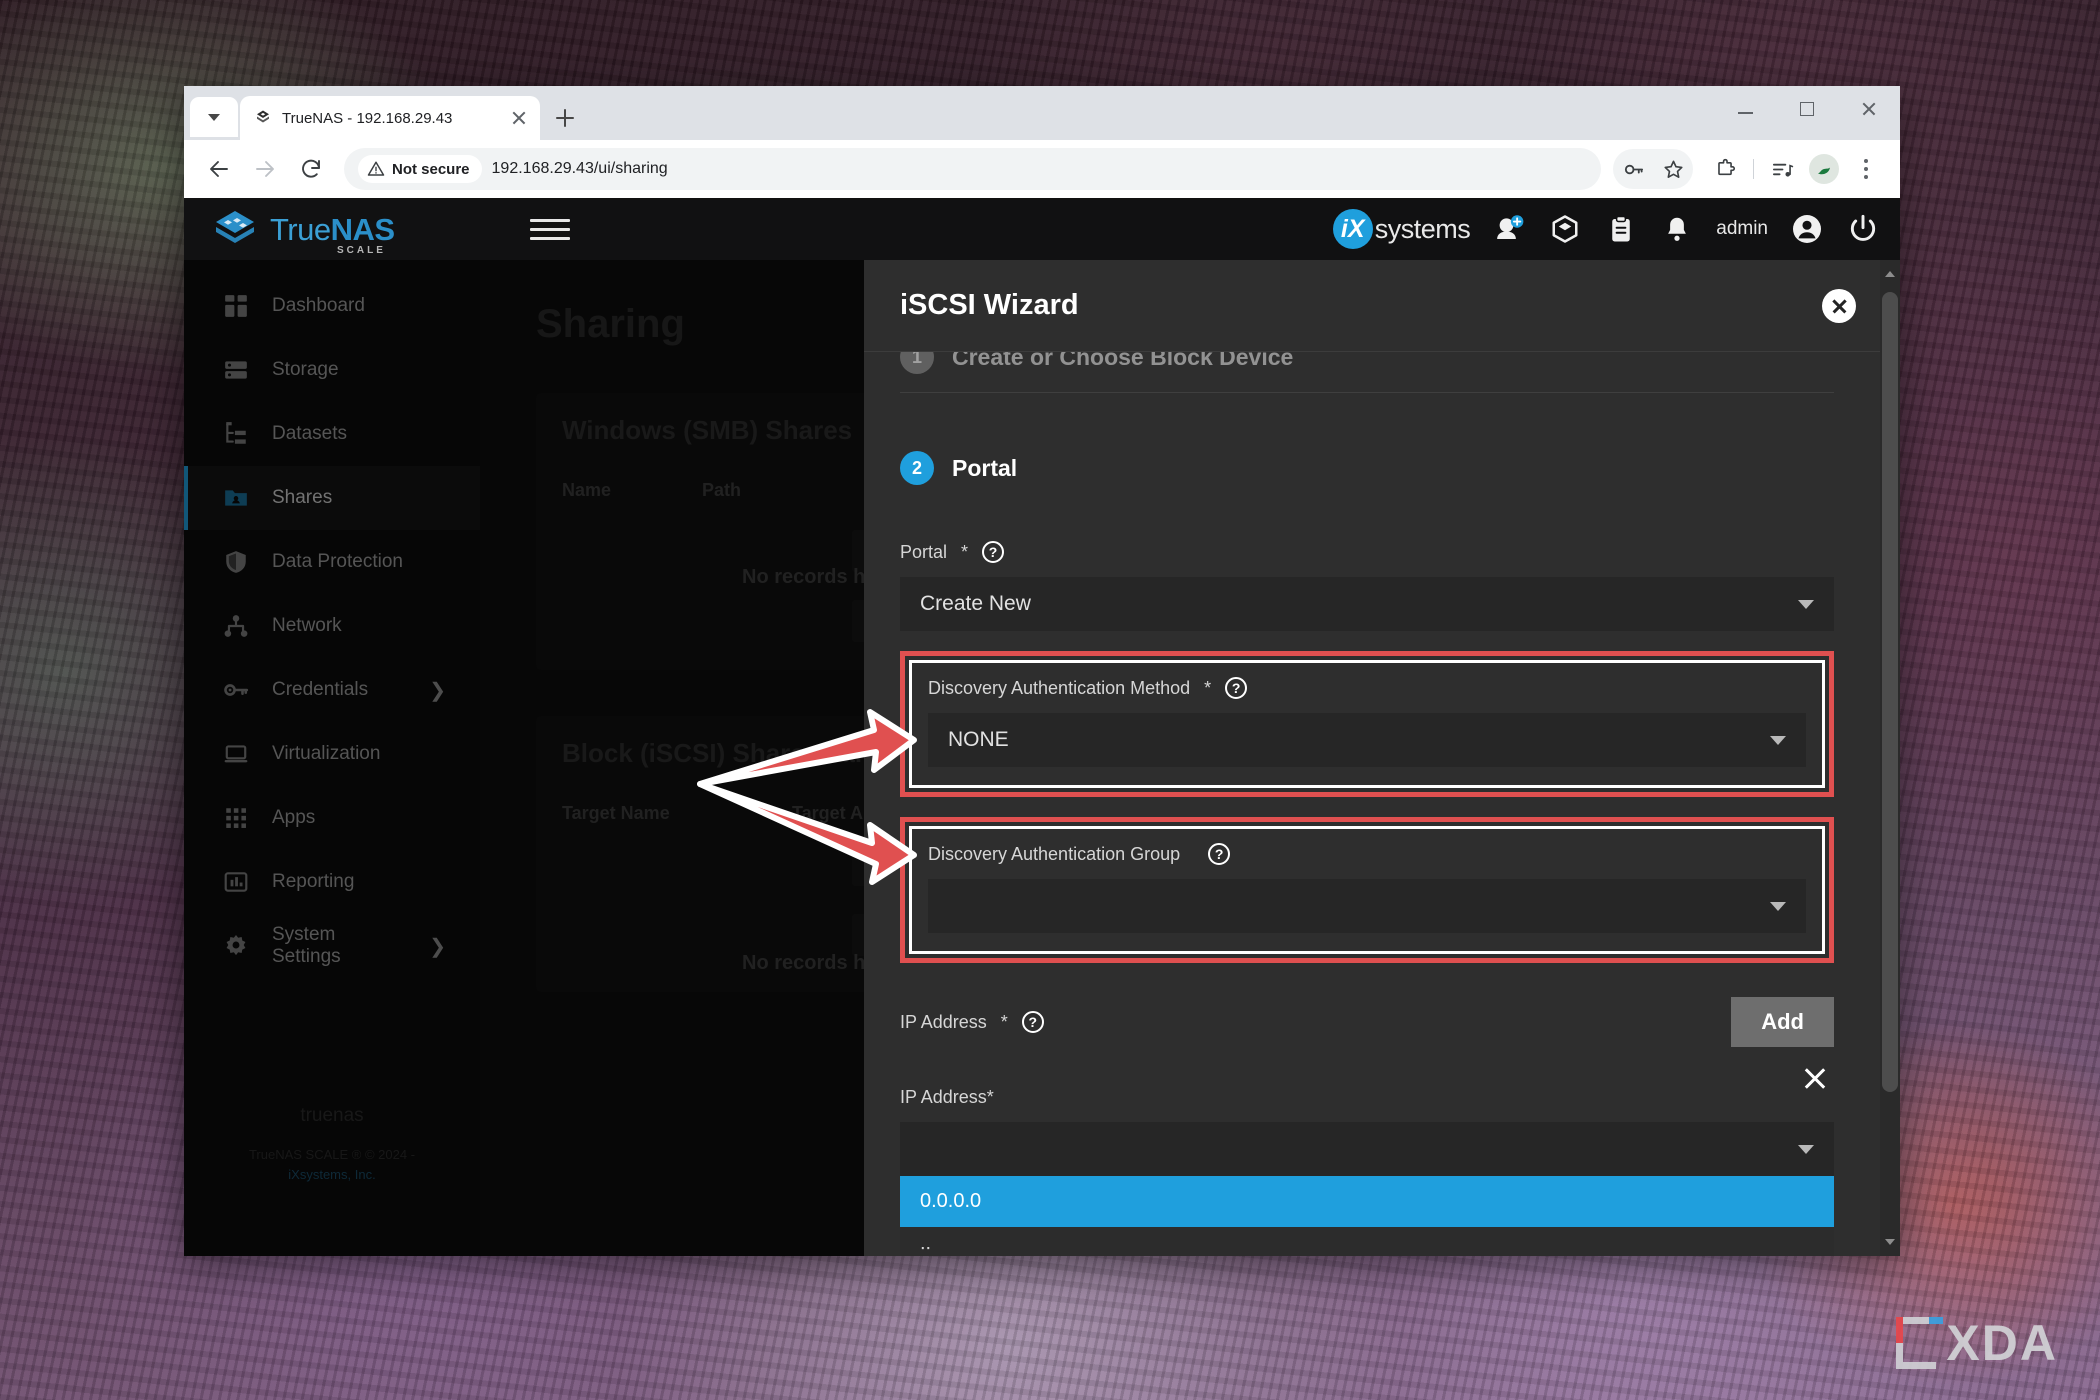 This screenshot has width=2100, height=1400. Describe the element at coordinates (1815, 1078) in the screenshot. I see `remove-ip-close-icon` at that location.